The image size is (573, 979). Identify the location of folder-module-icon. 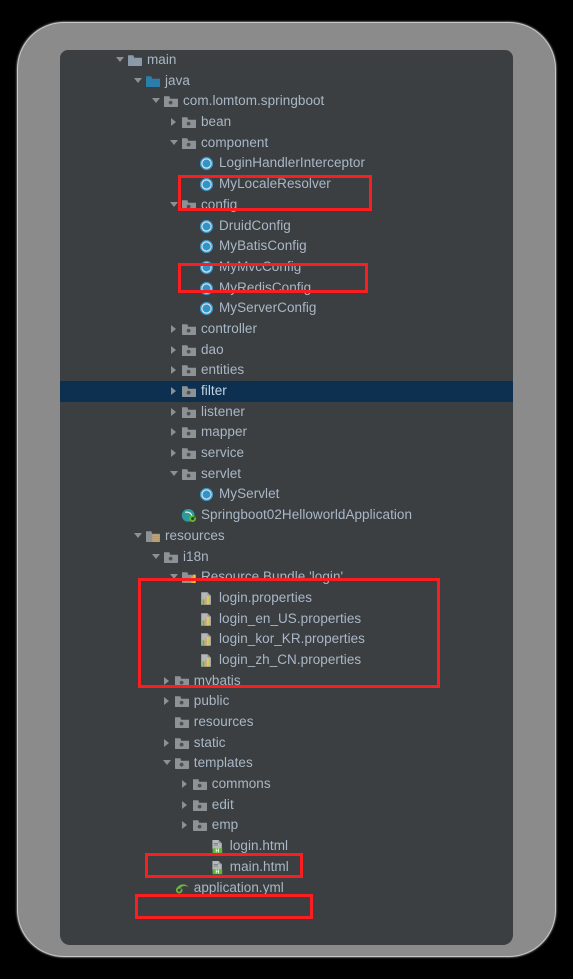
(135, 60).